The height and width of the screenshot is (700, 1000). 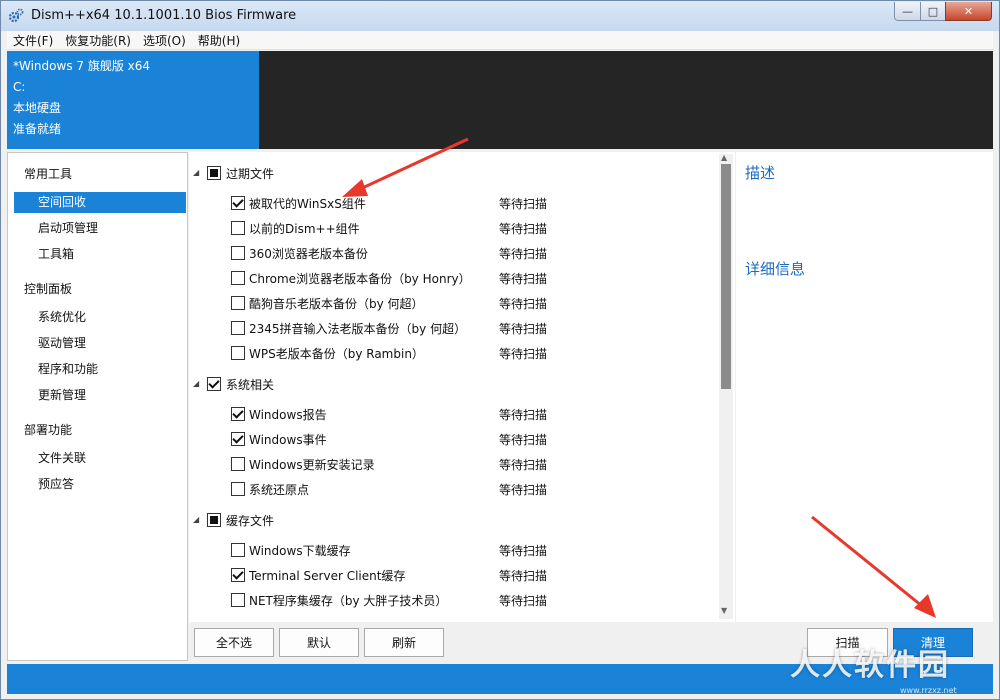 I want to click on item-label: 酷狗音乐老版本备份（by 何超）, so click(x=336, y=303).